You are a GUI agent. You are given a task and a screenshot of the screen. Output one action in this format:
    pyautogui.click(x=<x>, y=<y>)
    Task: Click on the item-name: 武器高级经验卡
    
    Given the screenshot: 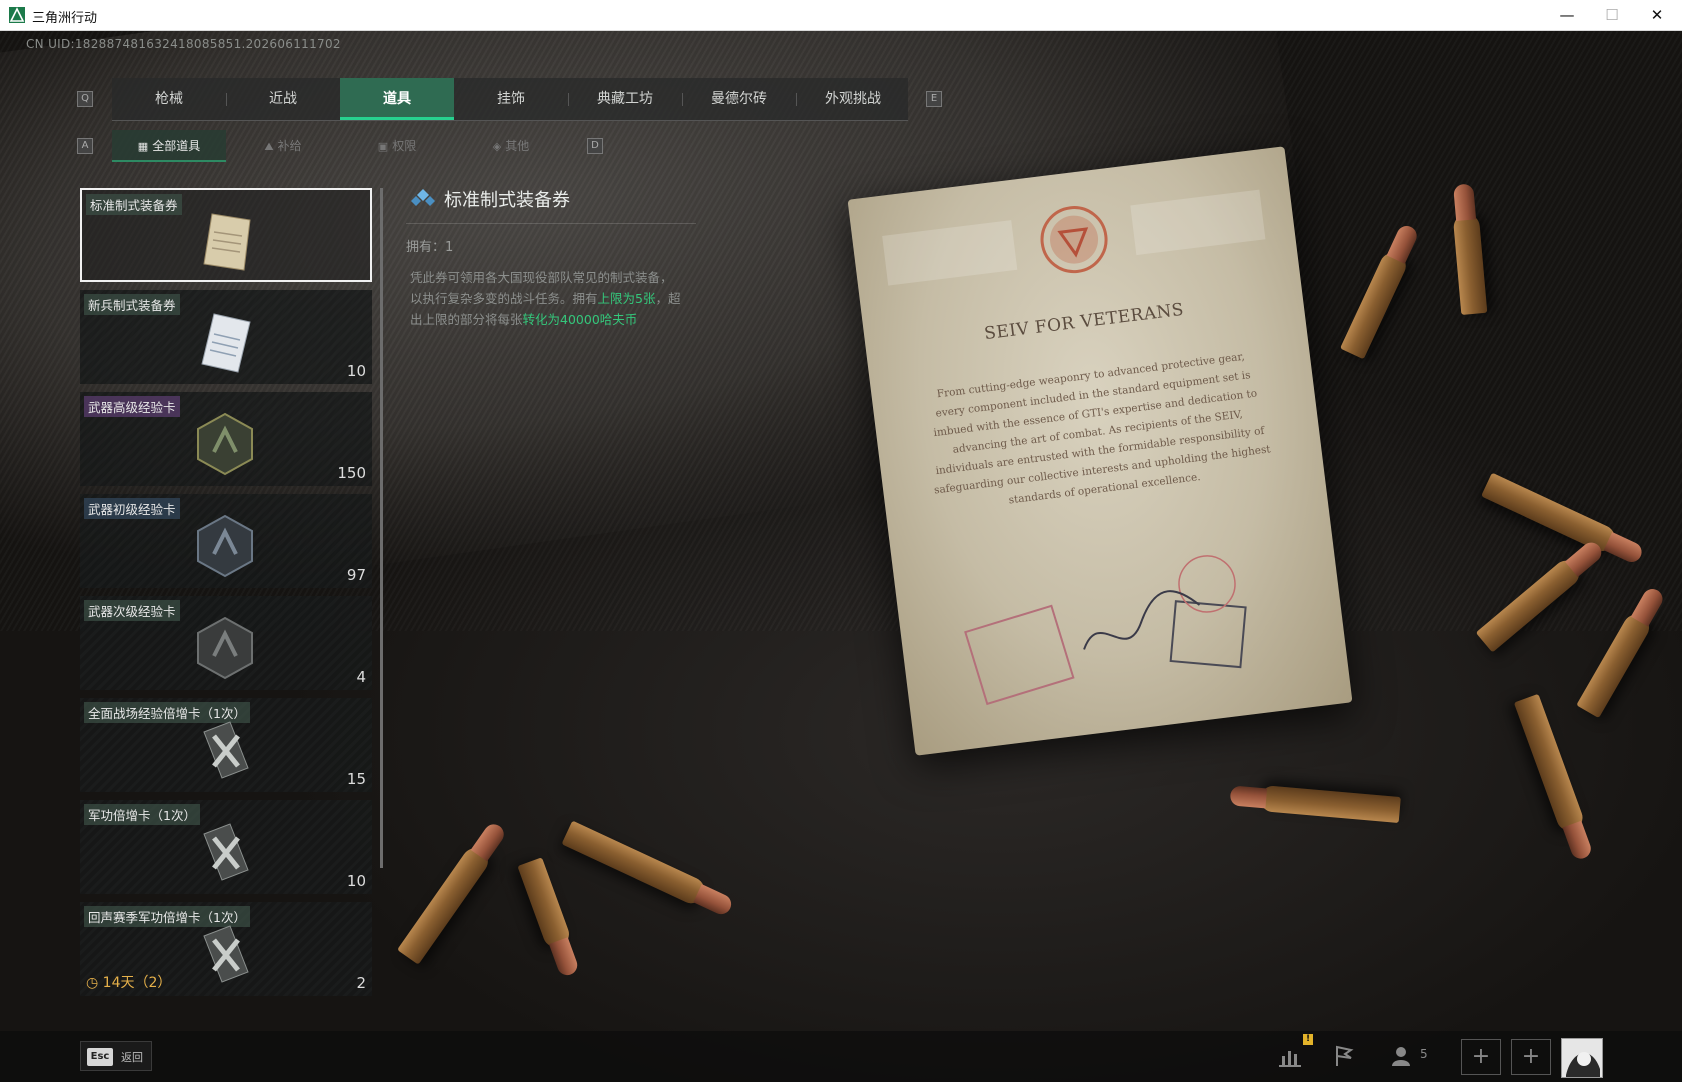 What is the action you would take?
    pyautogui.click(x=132, y=406)
    